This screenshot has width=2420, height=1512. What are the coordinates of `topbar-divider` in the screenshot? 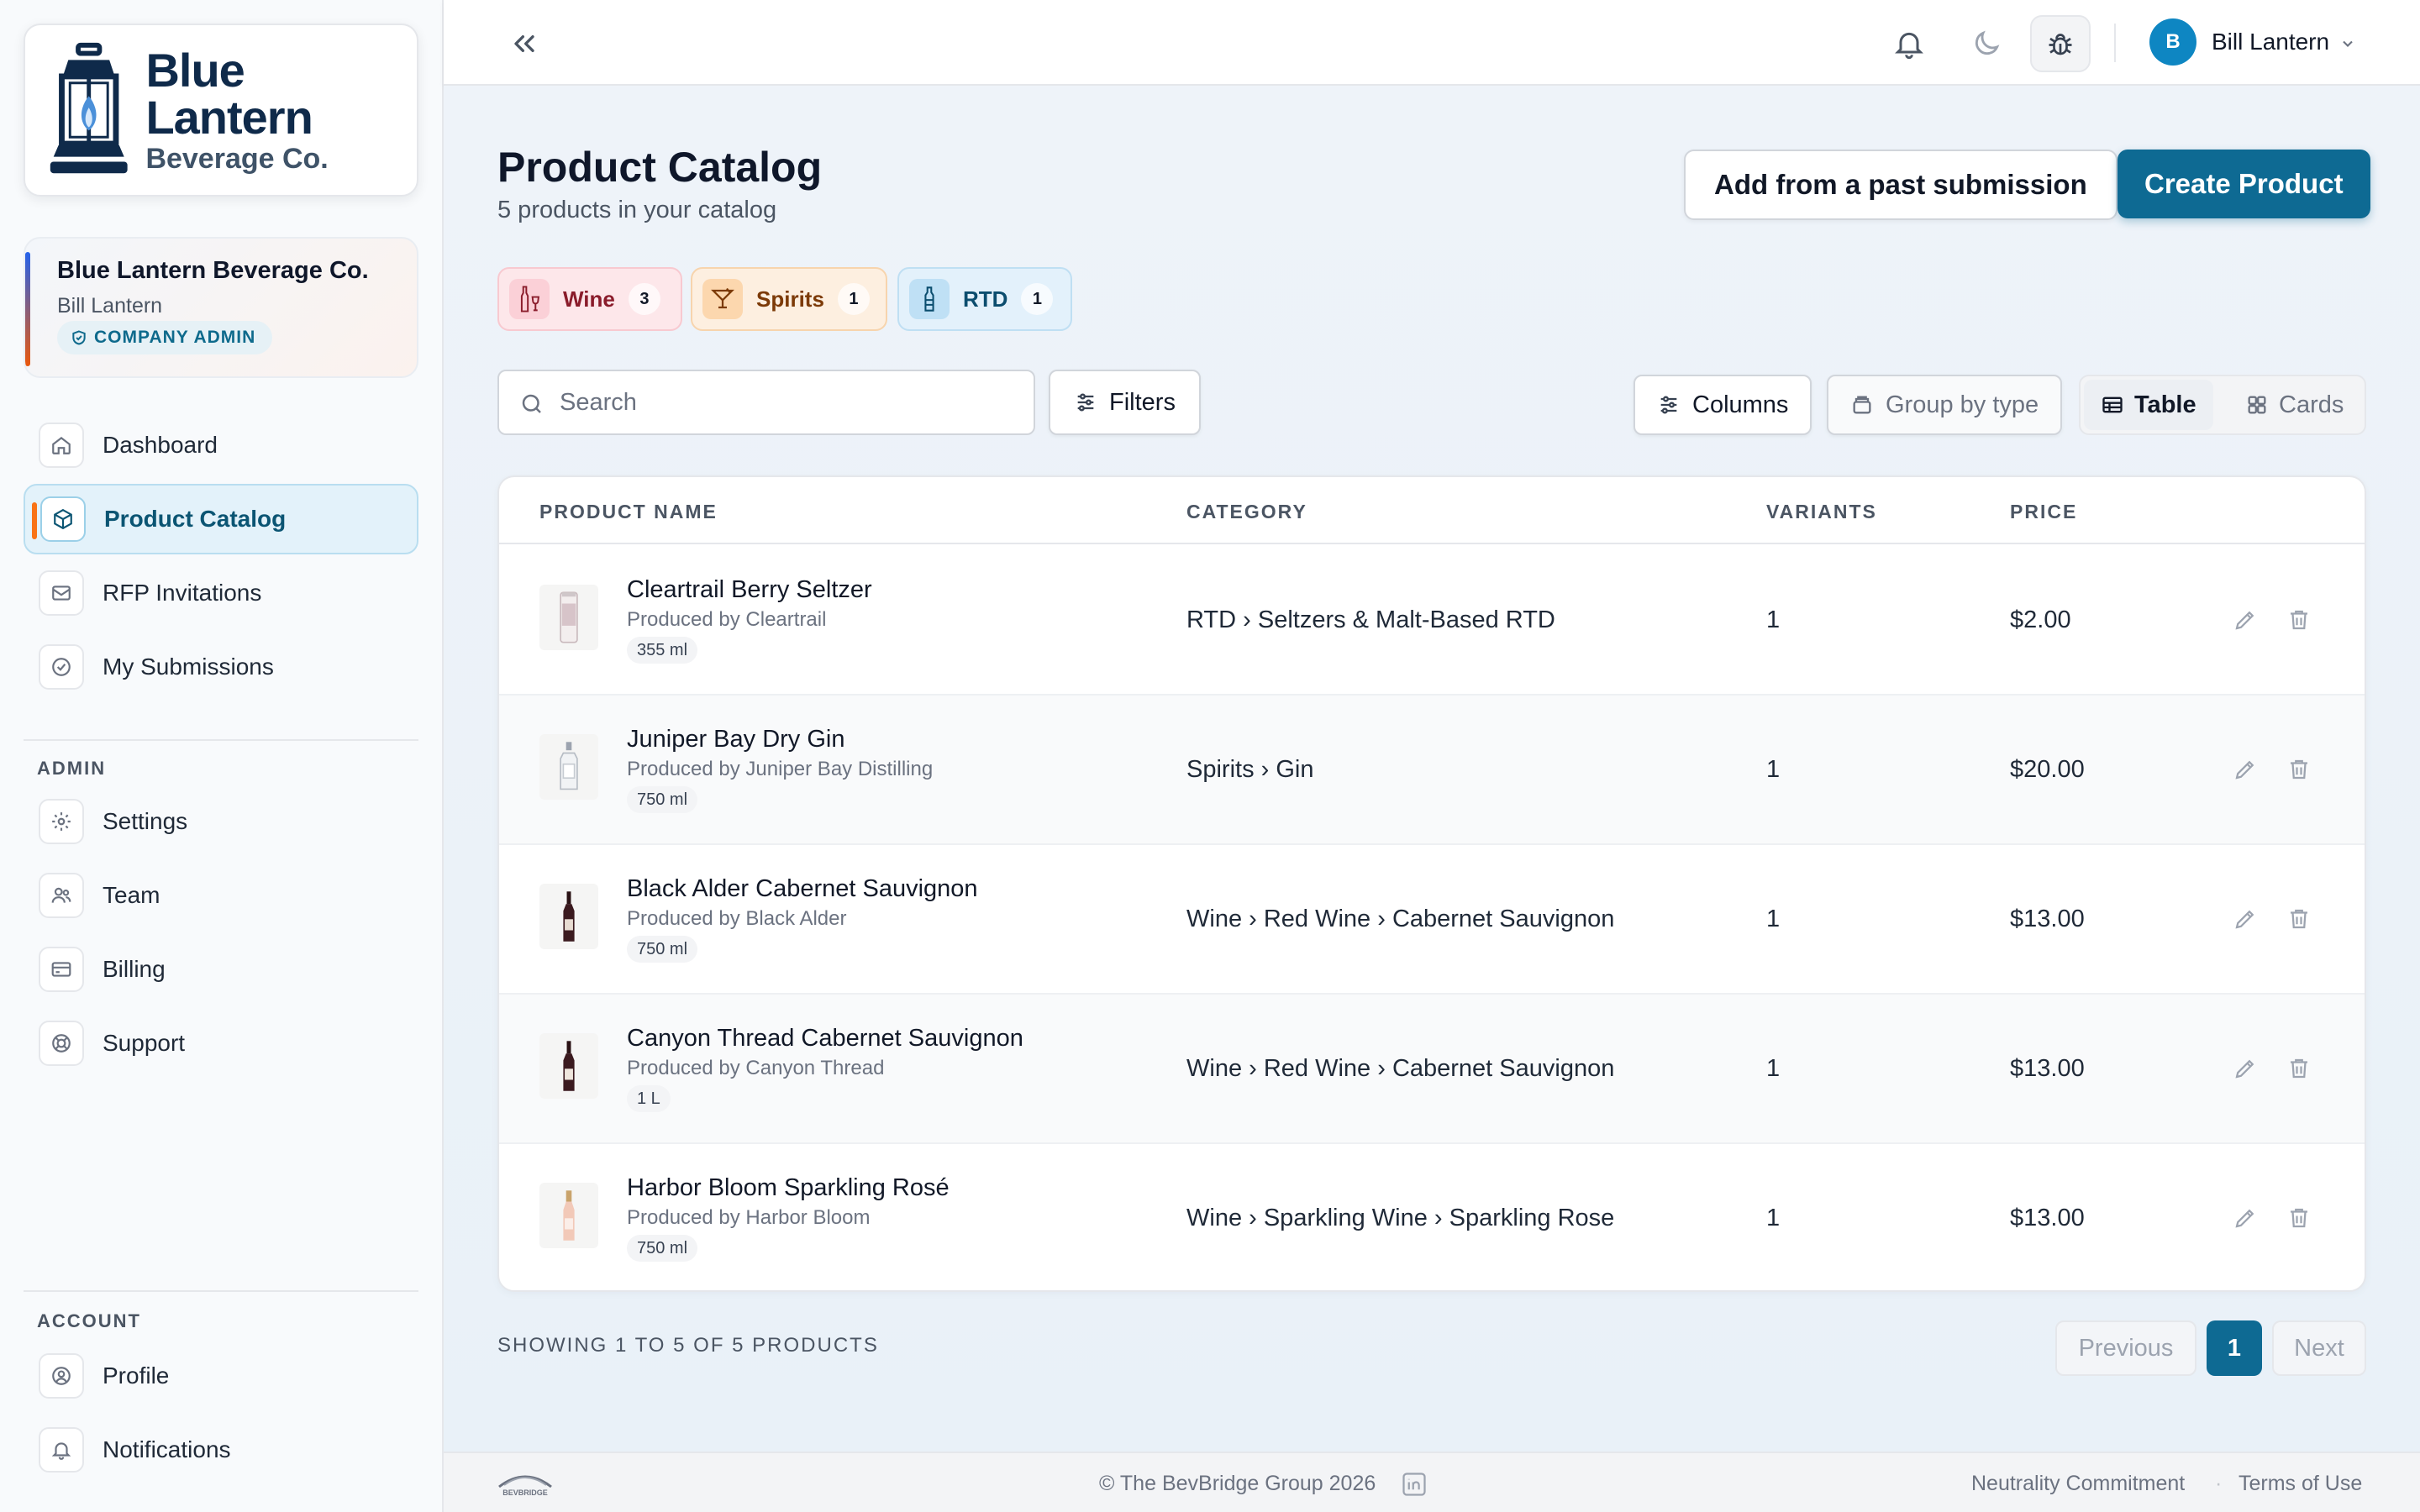 It's located at (2115, 43).